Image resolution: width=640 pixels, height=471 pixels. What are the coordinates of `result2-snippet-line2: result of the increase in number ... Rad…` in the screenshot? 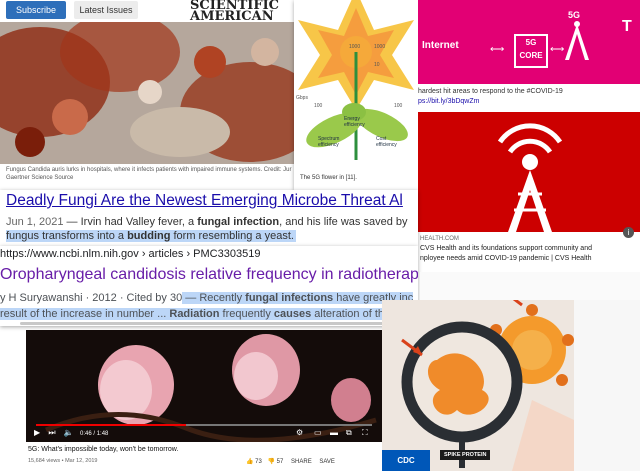 It's located at (205, 314).